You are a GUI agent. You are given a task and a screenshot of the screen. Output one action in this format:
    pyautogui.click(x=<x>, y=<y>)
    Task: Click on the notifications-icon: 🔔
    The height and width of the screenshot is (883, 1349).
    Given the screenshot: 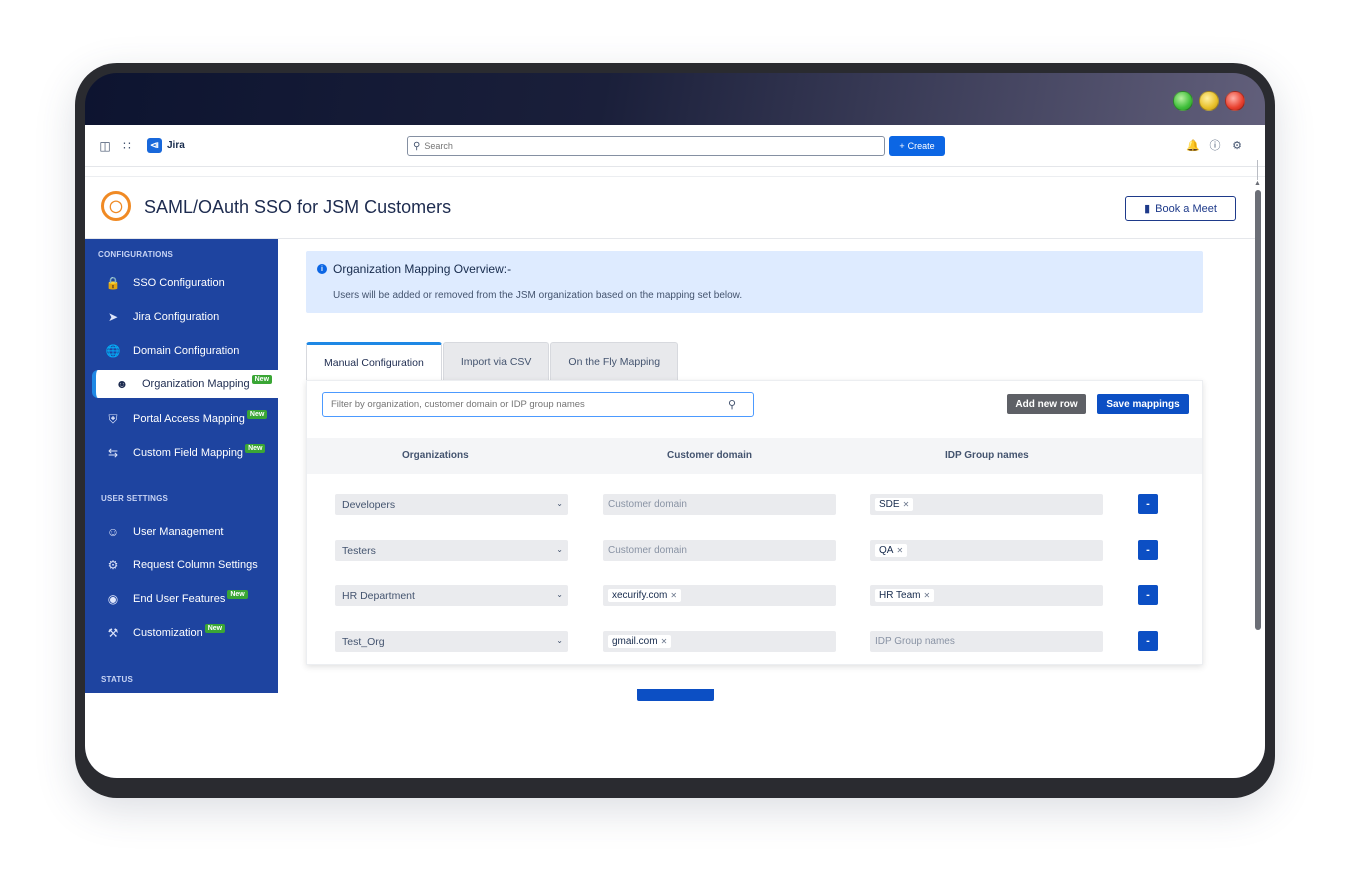 What is the action you would take?
    pyautogui.click(x=1193, y=145)
    